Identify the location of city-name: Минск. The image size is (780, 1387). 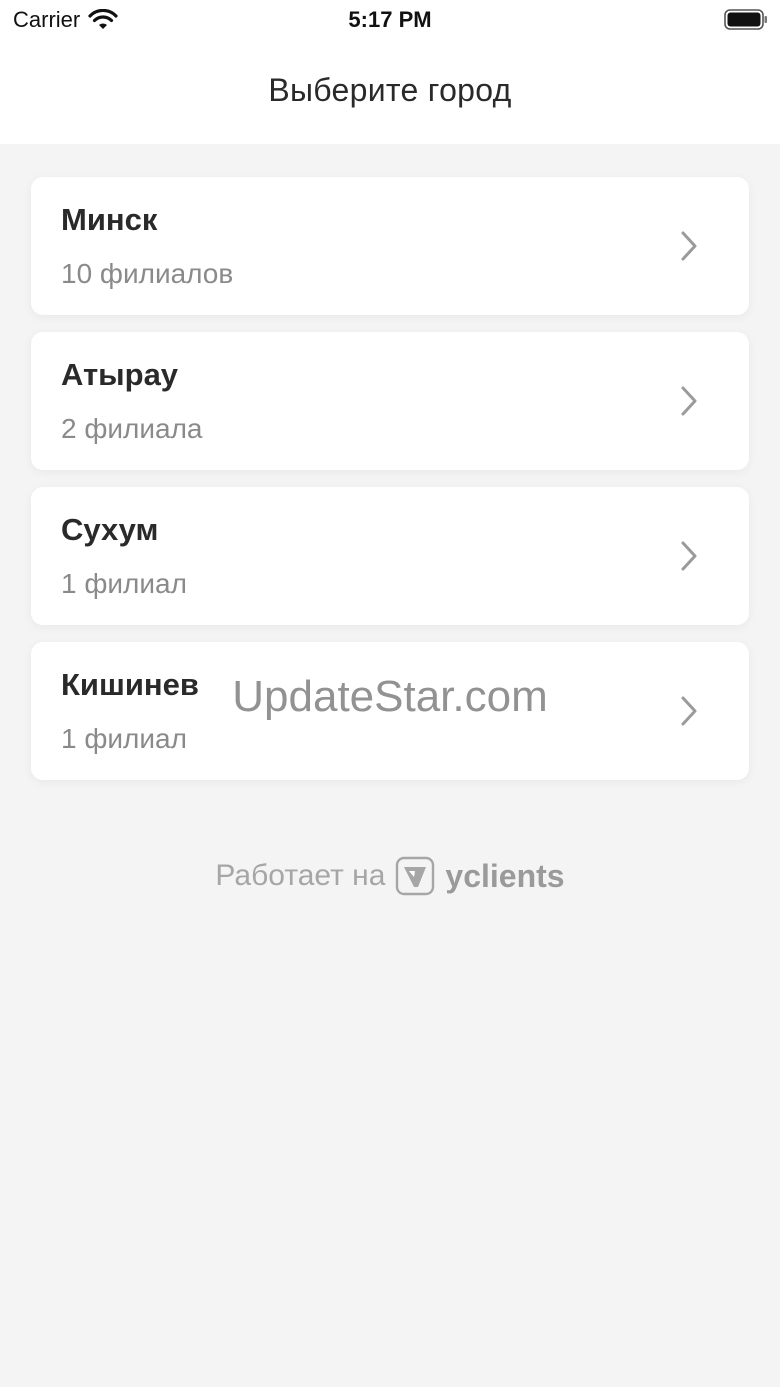
(109, 219).